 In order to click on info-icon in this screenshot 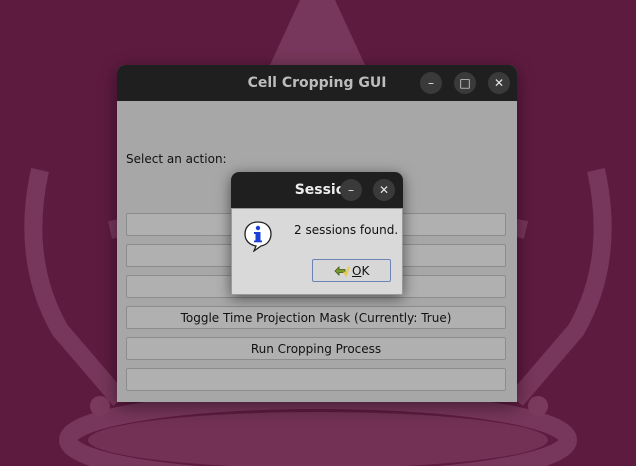, I will do `click(258, 236)`.